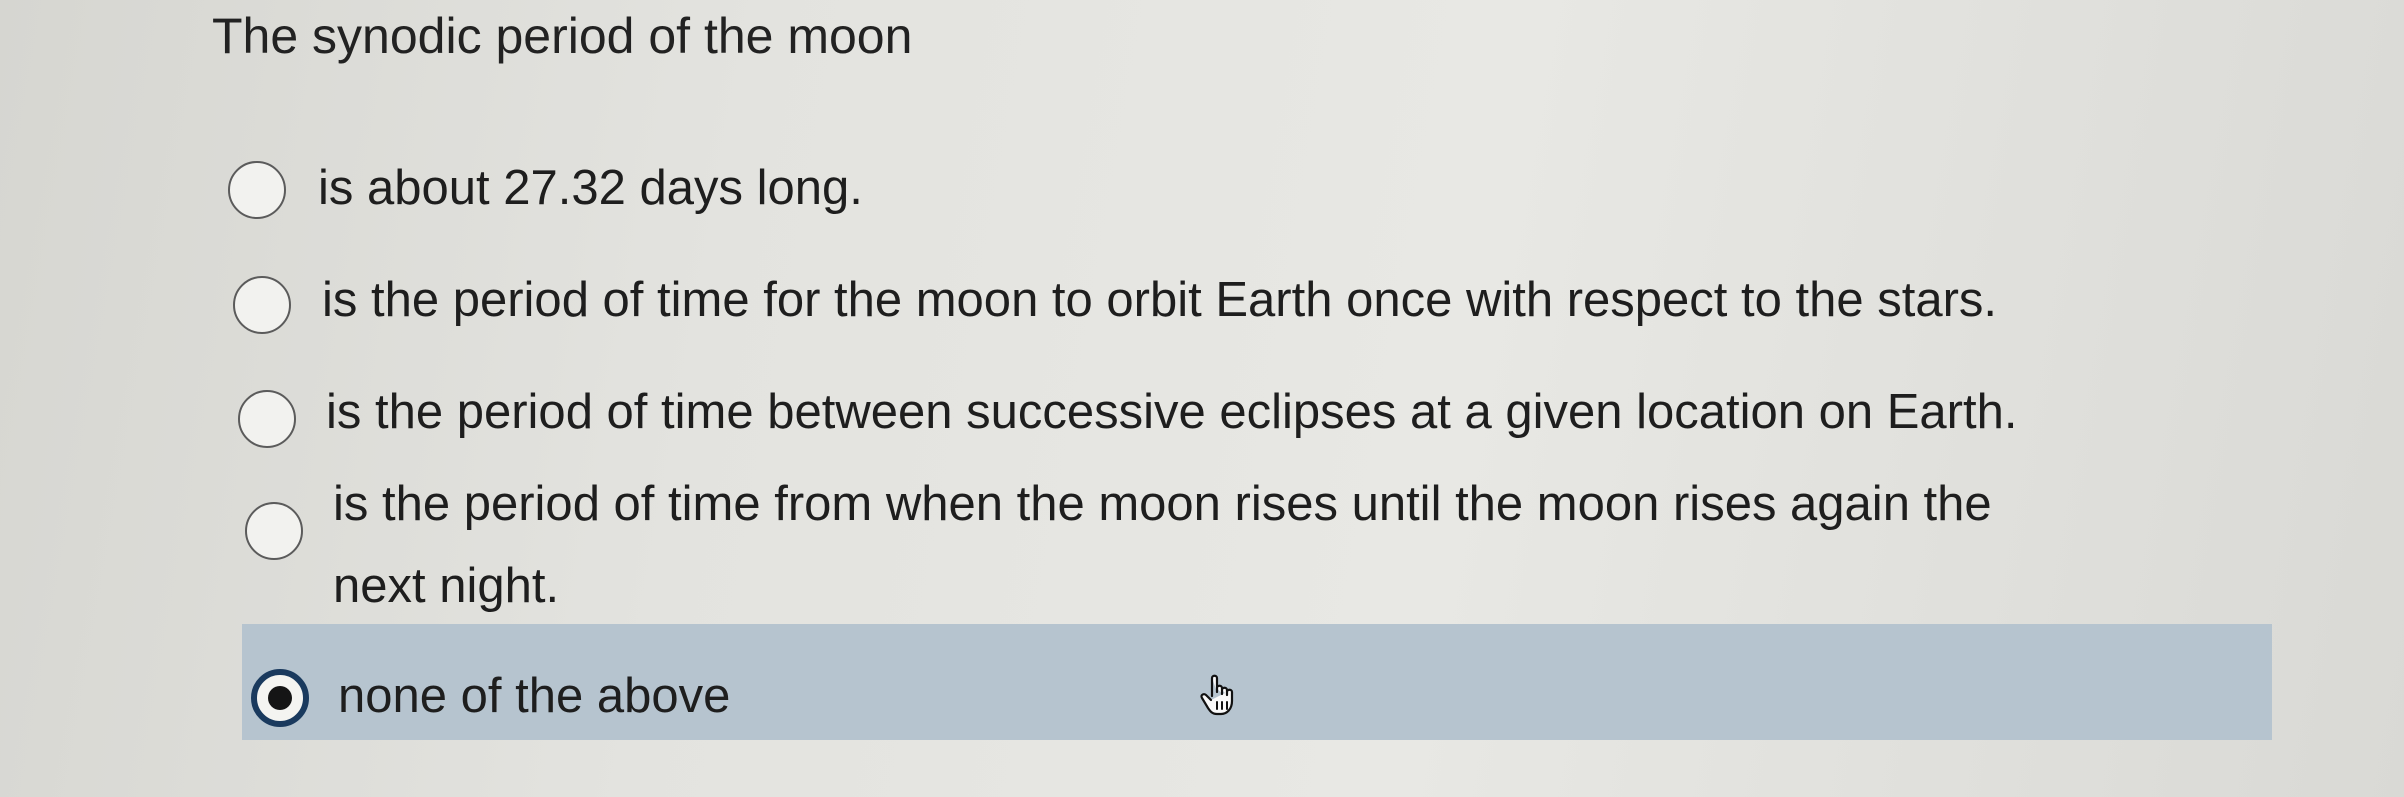 This screenshot has width=2404, height=797. I want to click on radio-button-option-5-selected, so click(280, 698).